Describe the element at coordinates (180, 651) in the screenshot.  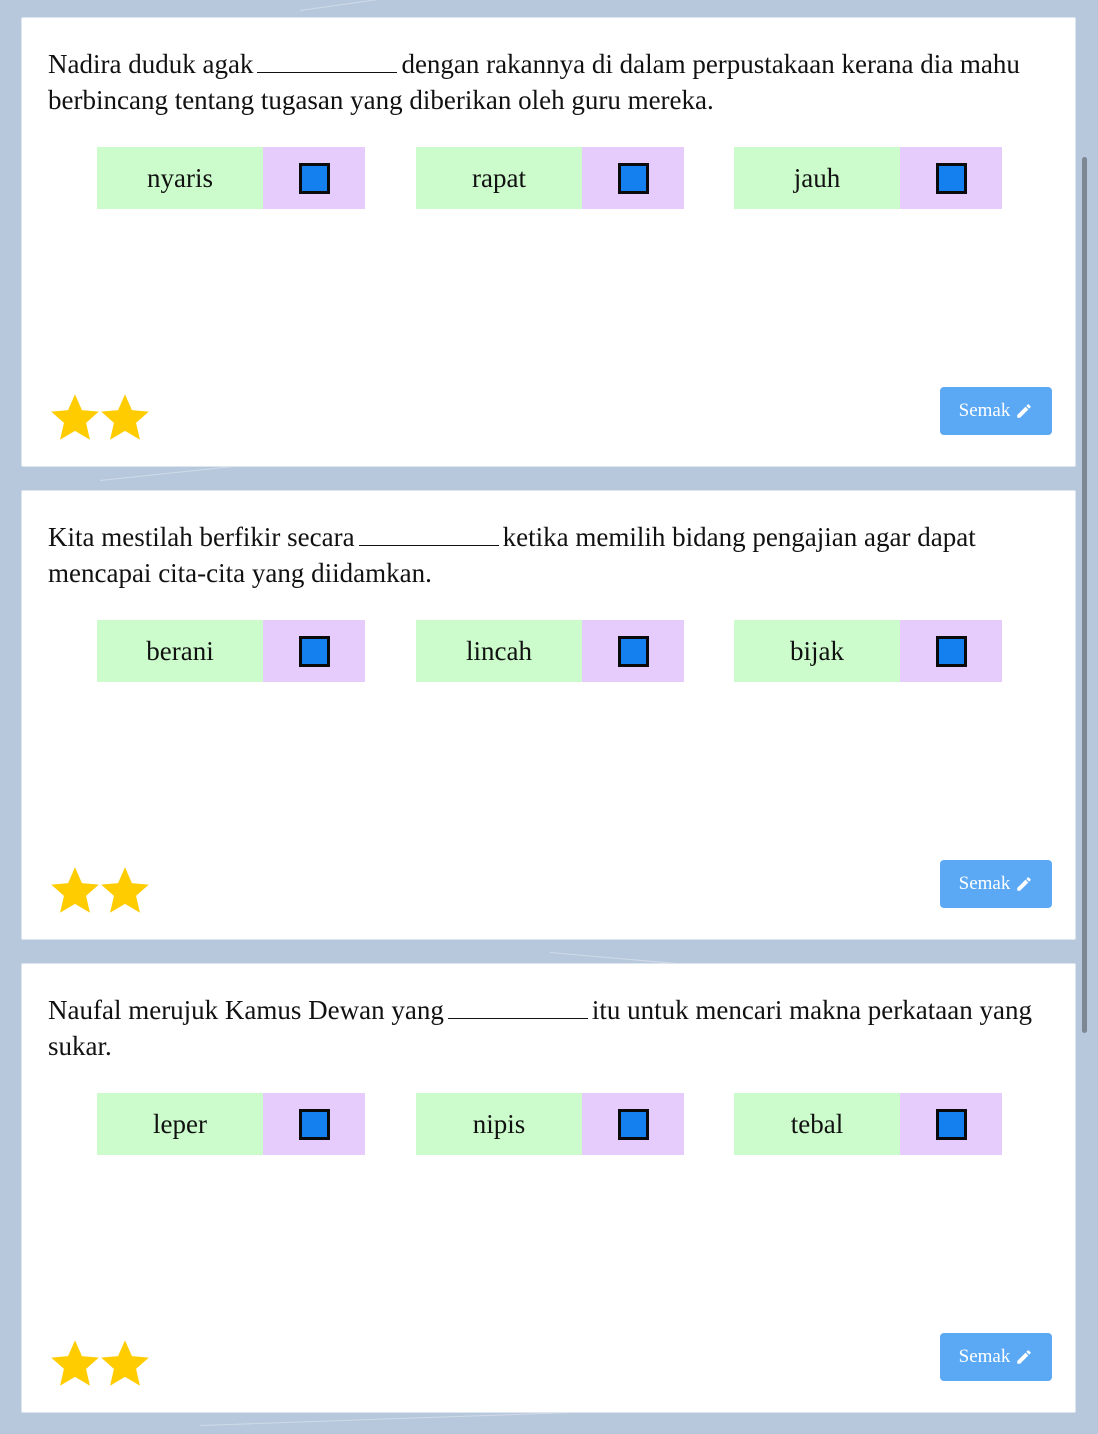
I see `option-label: berani` at that location.